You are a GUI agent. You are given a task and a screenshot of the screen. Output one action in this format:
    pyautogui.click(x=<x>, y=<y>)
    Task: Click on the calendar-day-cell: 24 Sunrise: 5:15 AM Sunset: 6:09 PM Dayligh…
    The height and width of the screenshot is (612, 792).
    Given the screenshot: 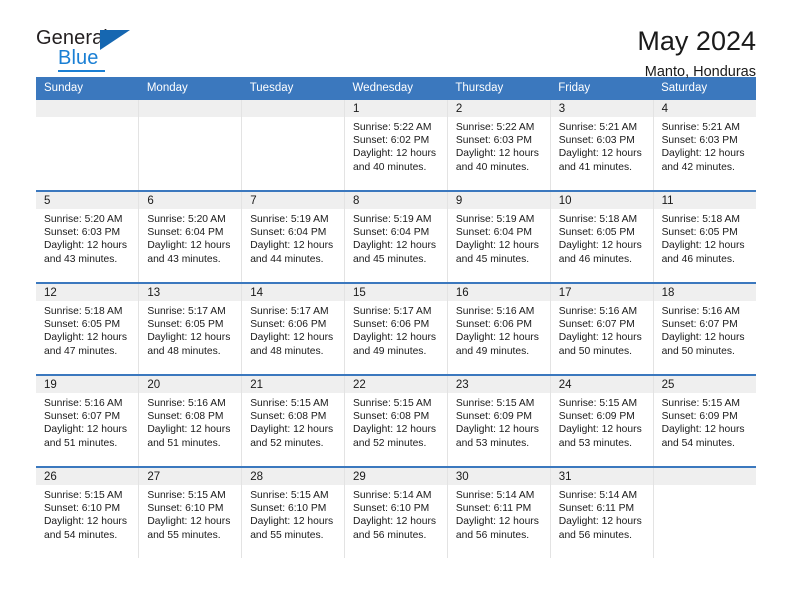 What is the action you would take?
    pyautogui.click(x=602, y=420)
    